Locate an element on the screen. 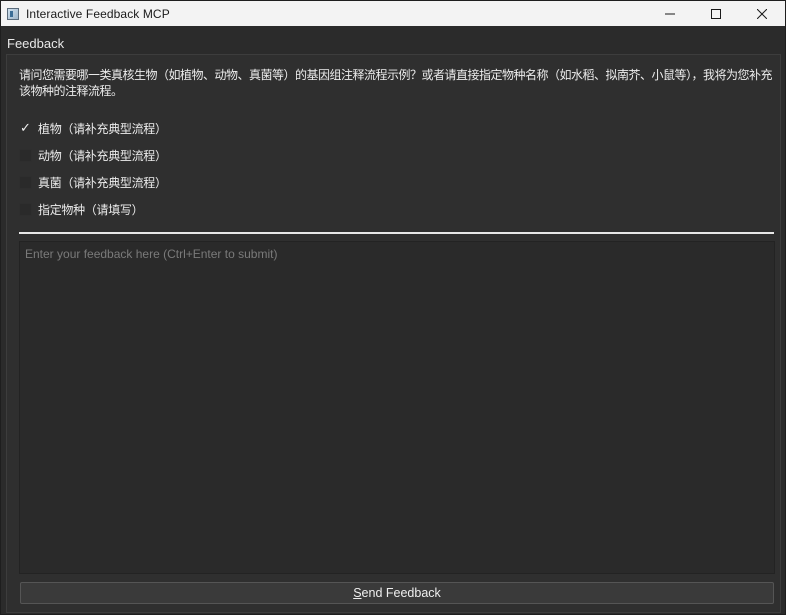 The image size is (786, 615). option-plant: ✓ 植物（请补充典型流程） is located at coordinates (93, 128).